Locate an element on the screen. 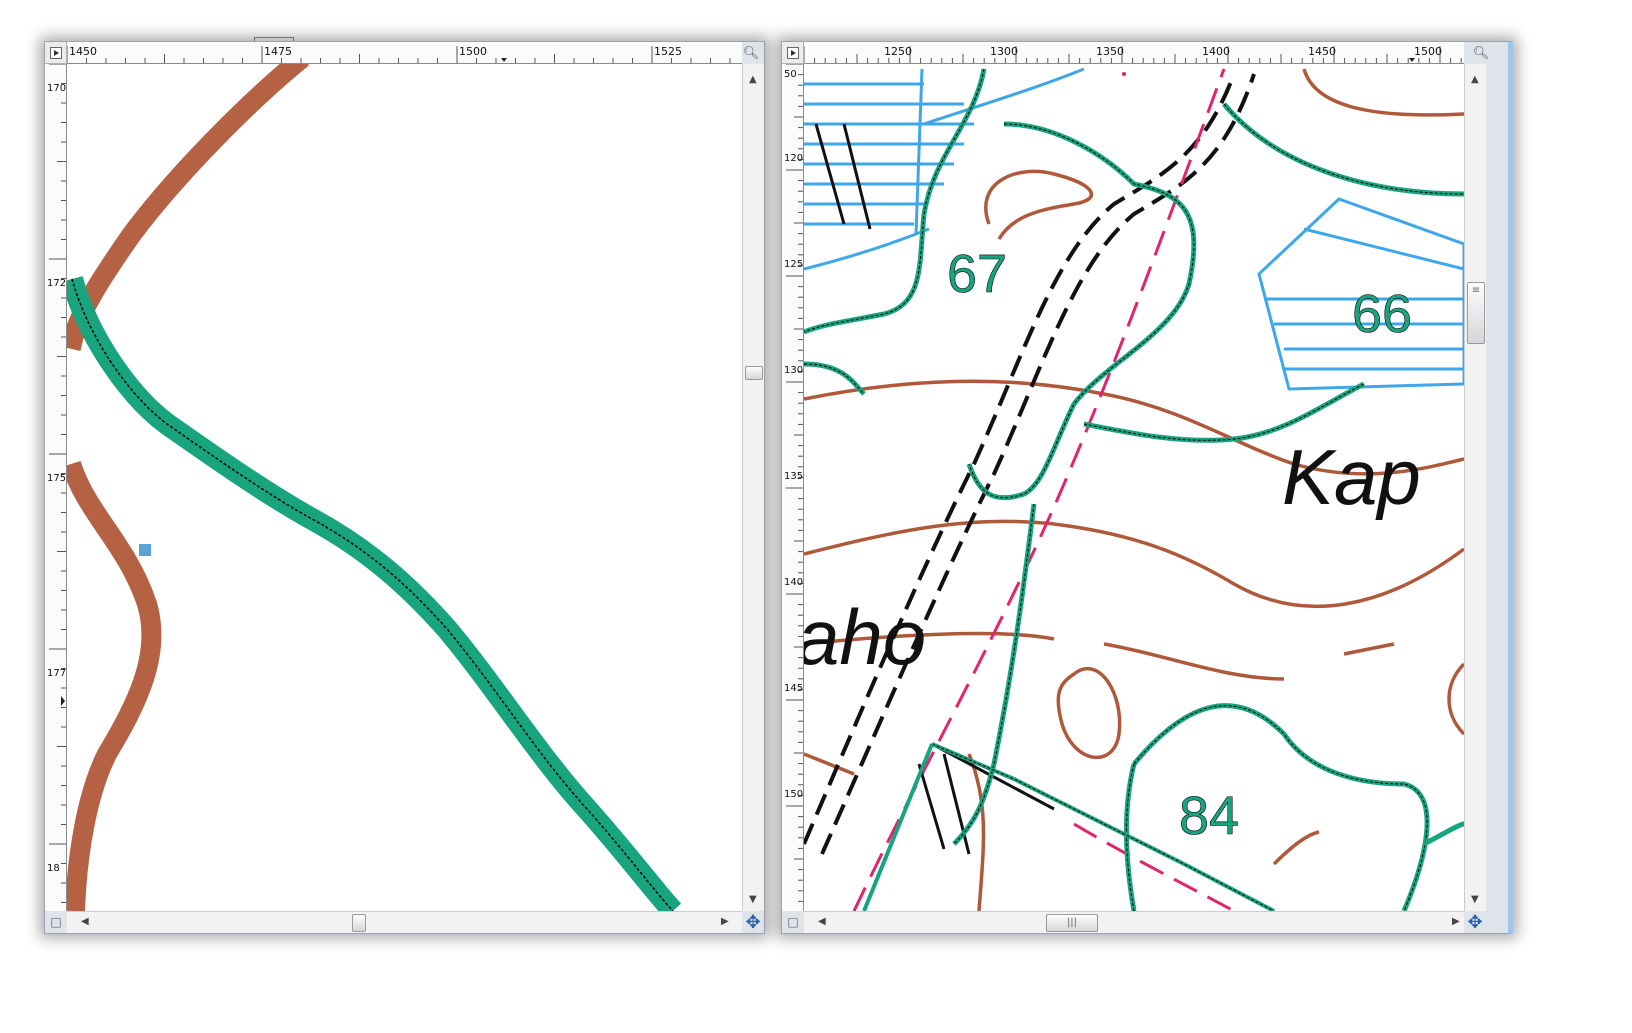 The image size is (1632, 1033). horizontal-ruler: 1450 1475 1500 1525 is located at coordinates (404, 53).